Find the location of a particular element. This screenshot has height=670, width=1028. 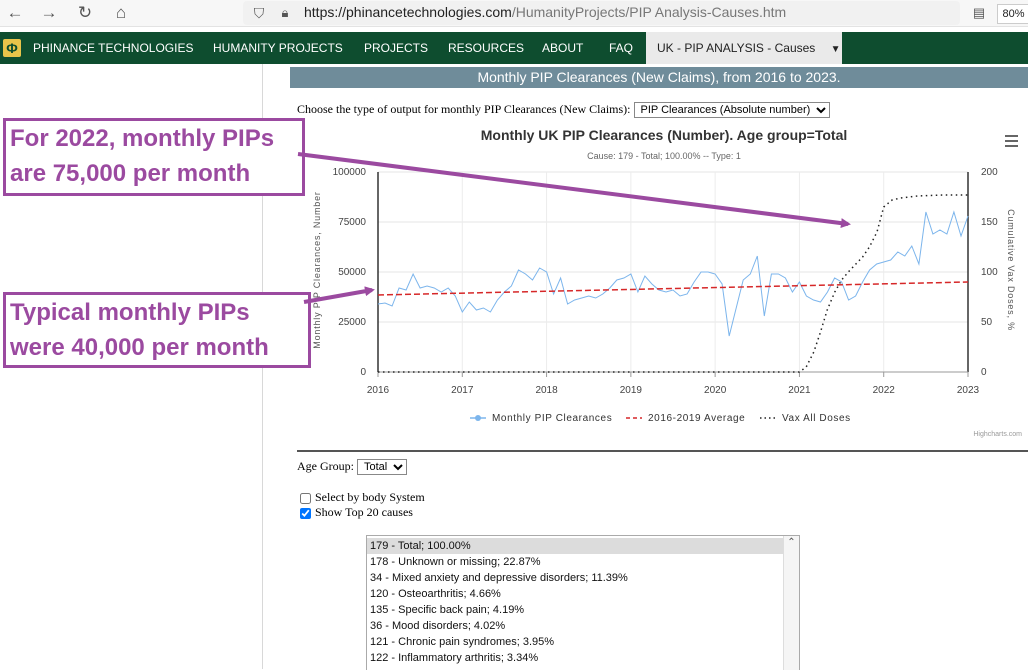

caret-down-icon: ▼ is located at coordinates (835, 49).